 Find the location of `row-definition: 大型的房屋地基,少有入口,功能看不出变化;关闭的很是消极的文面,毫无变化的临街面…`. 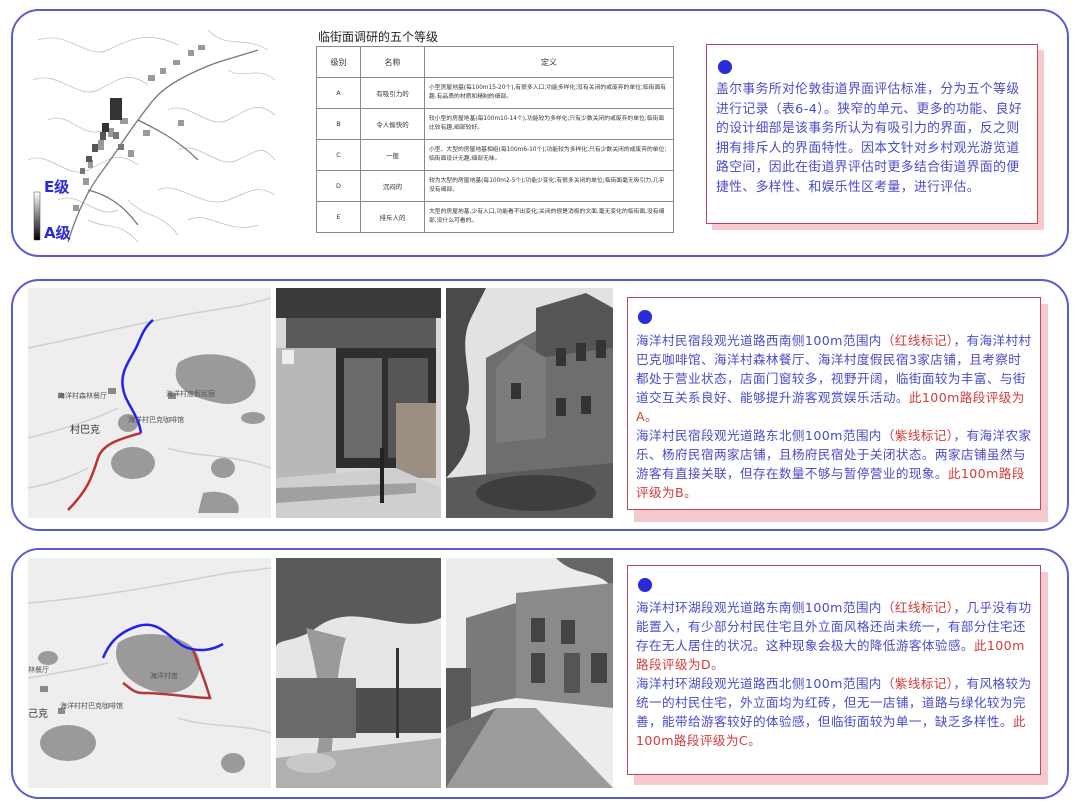

row-definition: 大型的房屋地基,少有入口,功能看不出变化;关闭的很是消极的文面,毫无变化的临街面… is located at coordinates (549, 217).